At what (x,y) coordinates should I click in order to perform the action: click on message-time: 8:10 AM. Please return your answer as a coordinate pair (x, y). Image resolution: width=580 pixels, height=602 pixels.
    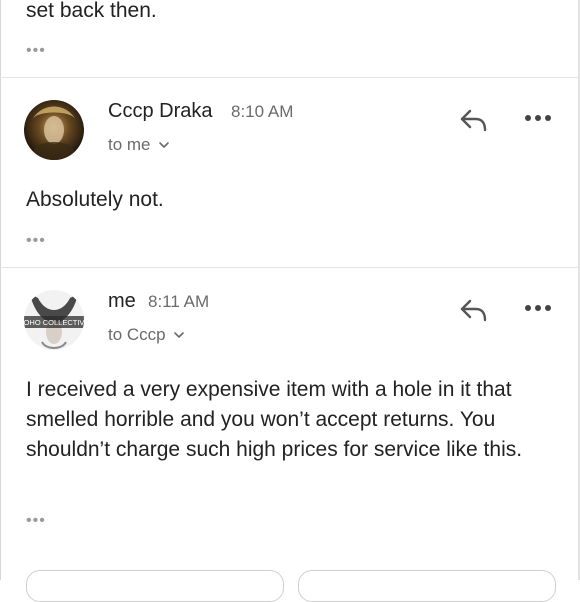
    Looking at the image, I should click on (262, 111).